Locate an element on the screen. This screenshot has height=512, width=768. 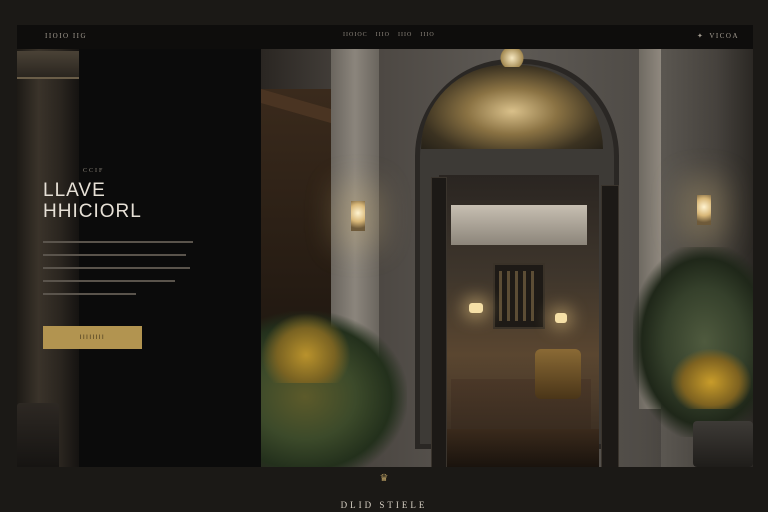
headline-line-2: HHICIORL is located at coordinates (92, 211).